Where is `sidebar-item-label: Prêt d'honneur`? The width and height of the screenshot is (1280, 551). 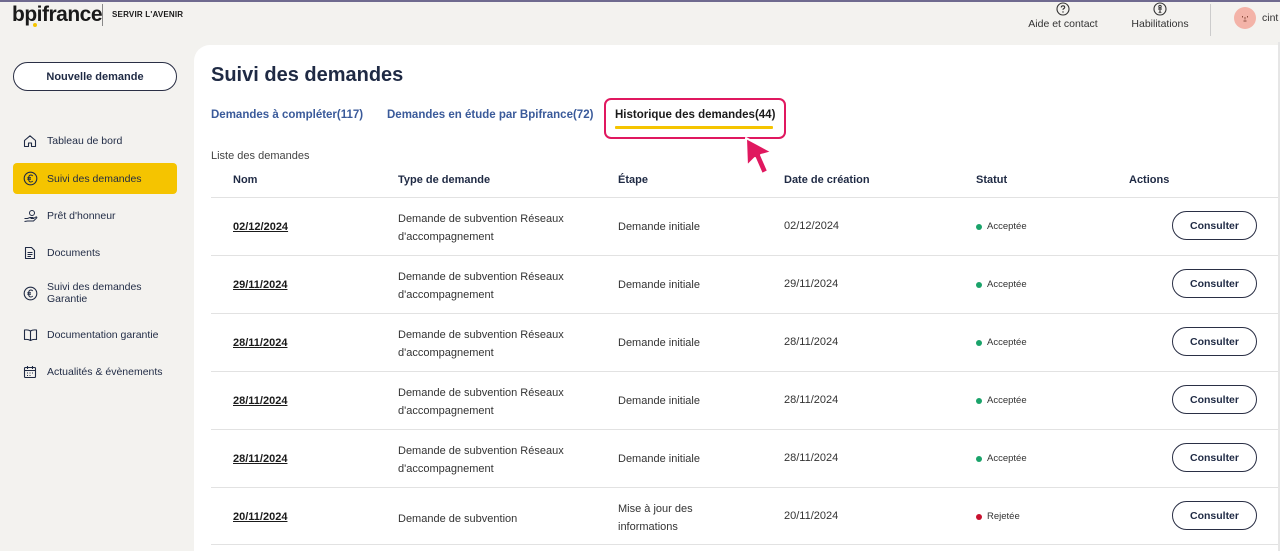
sidebar-item-label: Prêt d'honneur is located at coordinates (81, 216).